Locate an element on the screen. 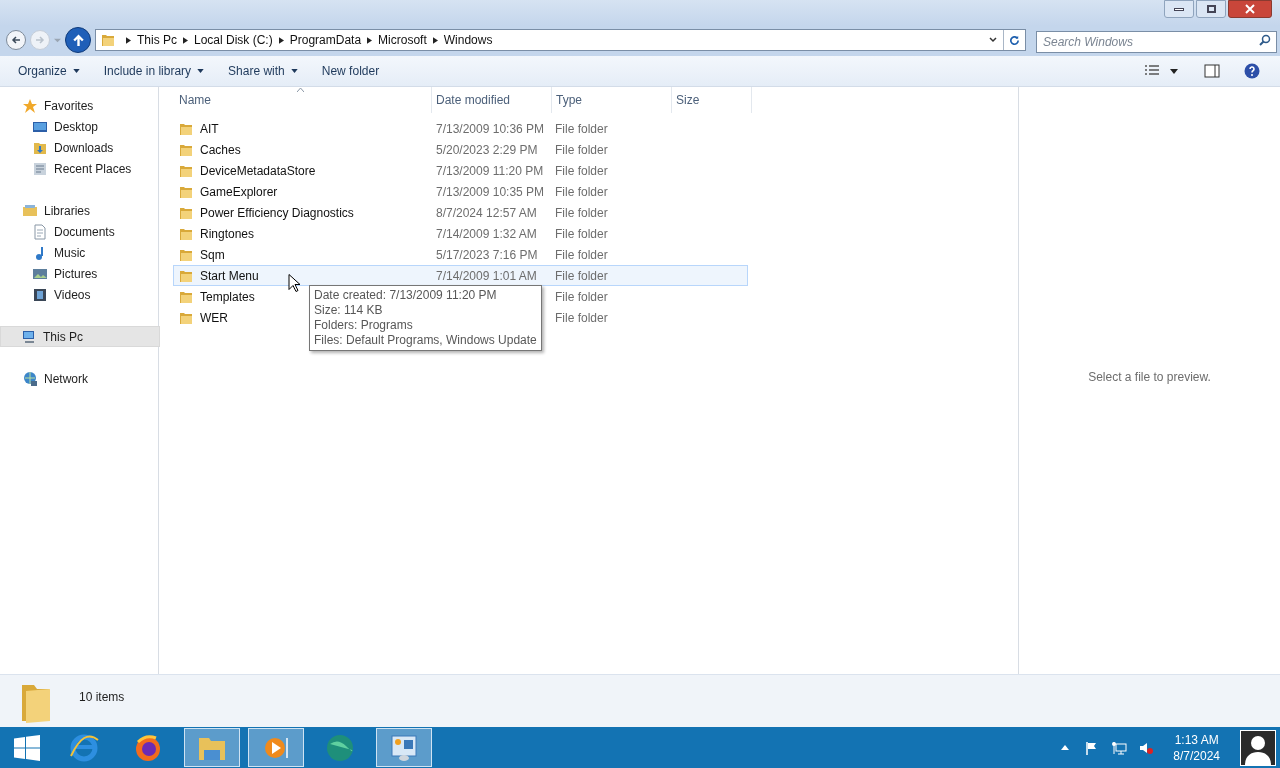  column-header: Date modified is located at coordinates (492, 100).